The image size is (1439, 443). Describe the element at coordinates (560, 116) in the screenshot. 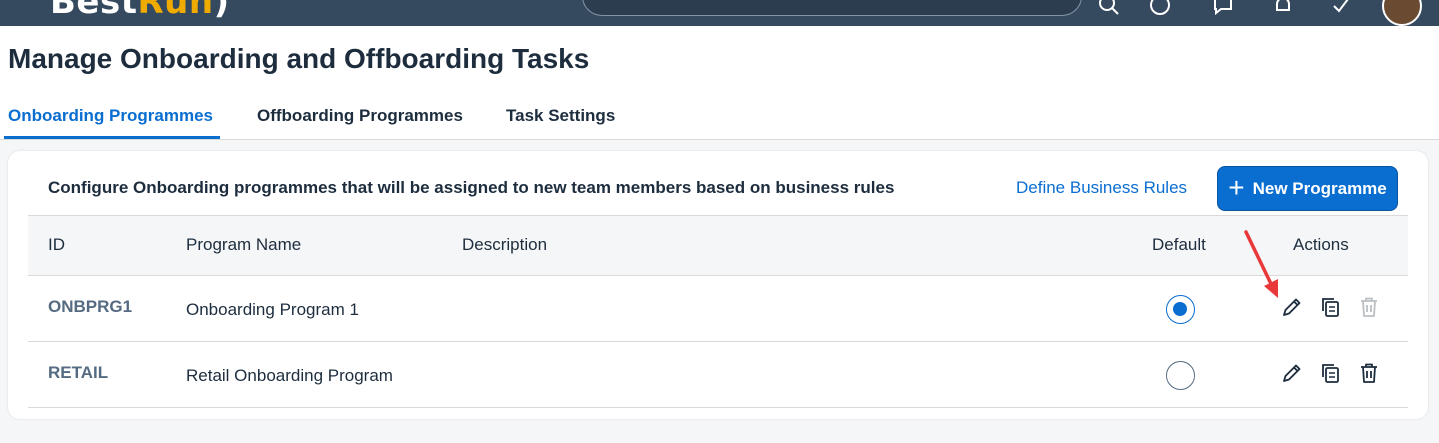

I see `tab-task-settings: Task Settings` at that location.